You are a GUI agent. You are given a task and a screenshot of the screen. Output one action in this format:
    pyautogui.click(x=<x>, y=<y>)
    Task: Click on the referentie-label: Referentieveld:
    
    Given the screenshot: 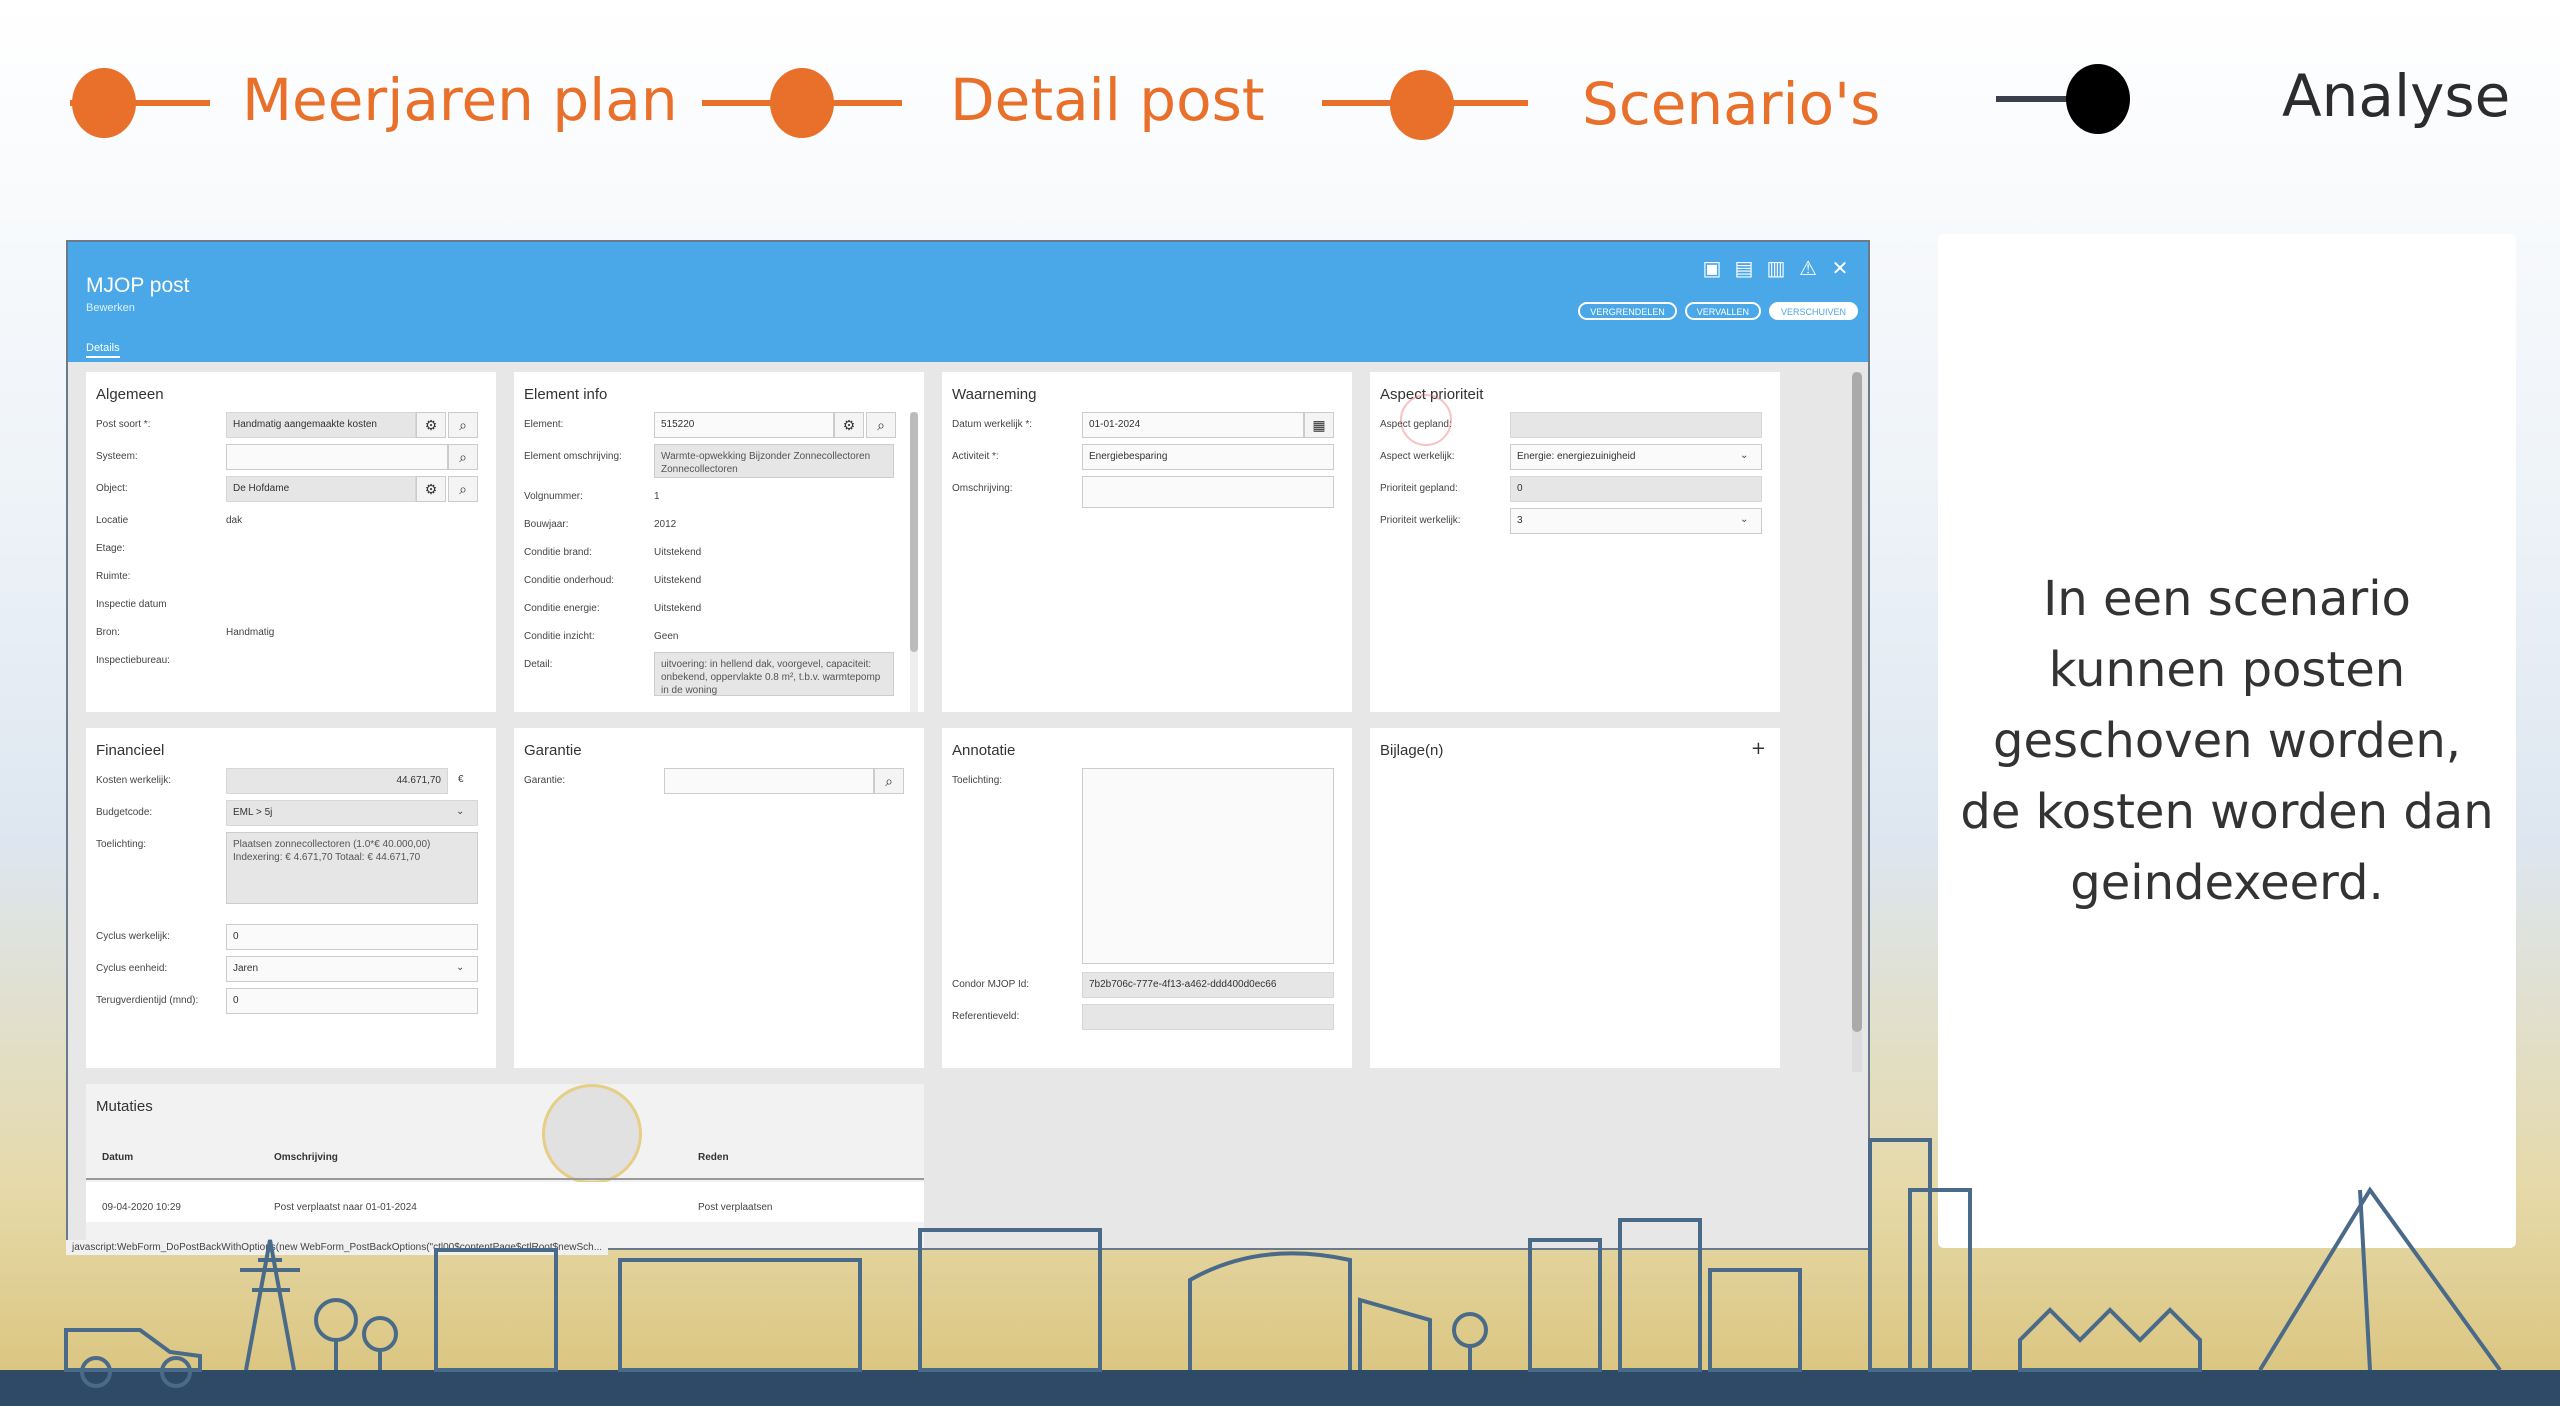 What is the action you would take?
    pyautogui.click(x=986, y=1016)
    